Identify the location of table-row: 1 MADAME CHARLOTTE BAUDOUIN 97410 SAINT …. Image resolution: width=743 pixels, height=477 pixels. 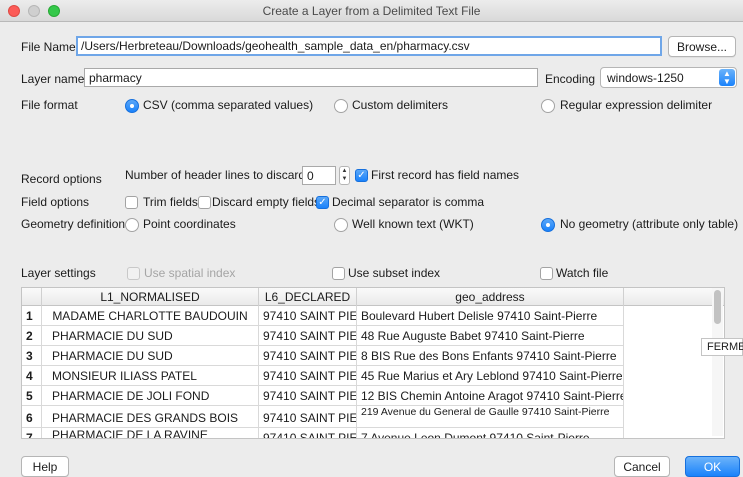
(323, 316).